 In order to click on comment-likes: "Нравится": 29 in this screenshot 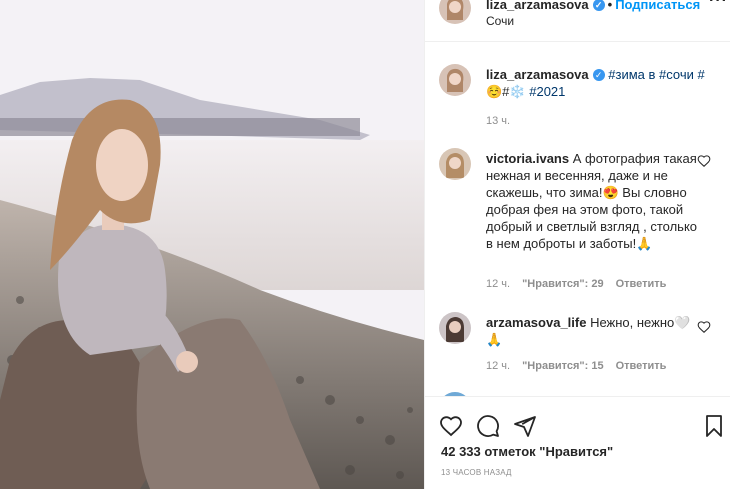, I will do `click(562, 284)`.